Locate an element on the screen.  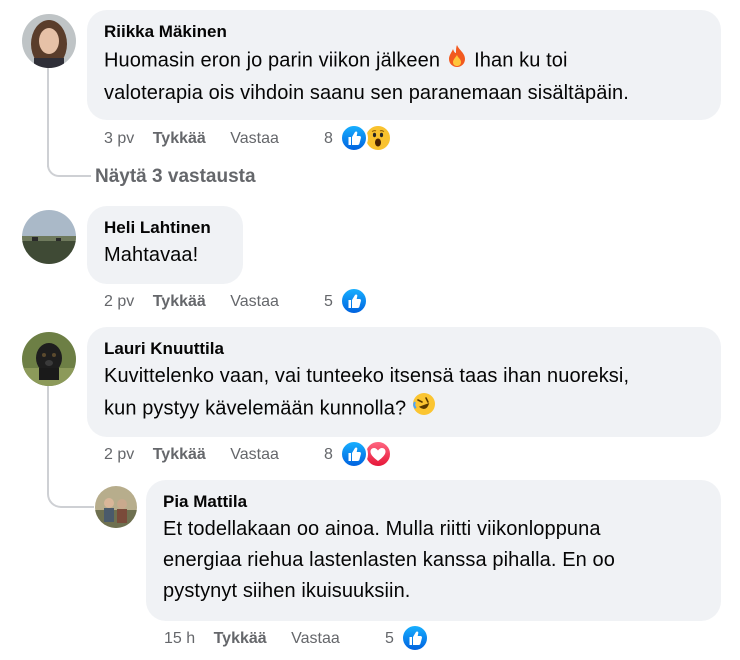
rofl-icon is located at coordinates (424, 409).